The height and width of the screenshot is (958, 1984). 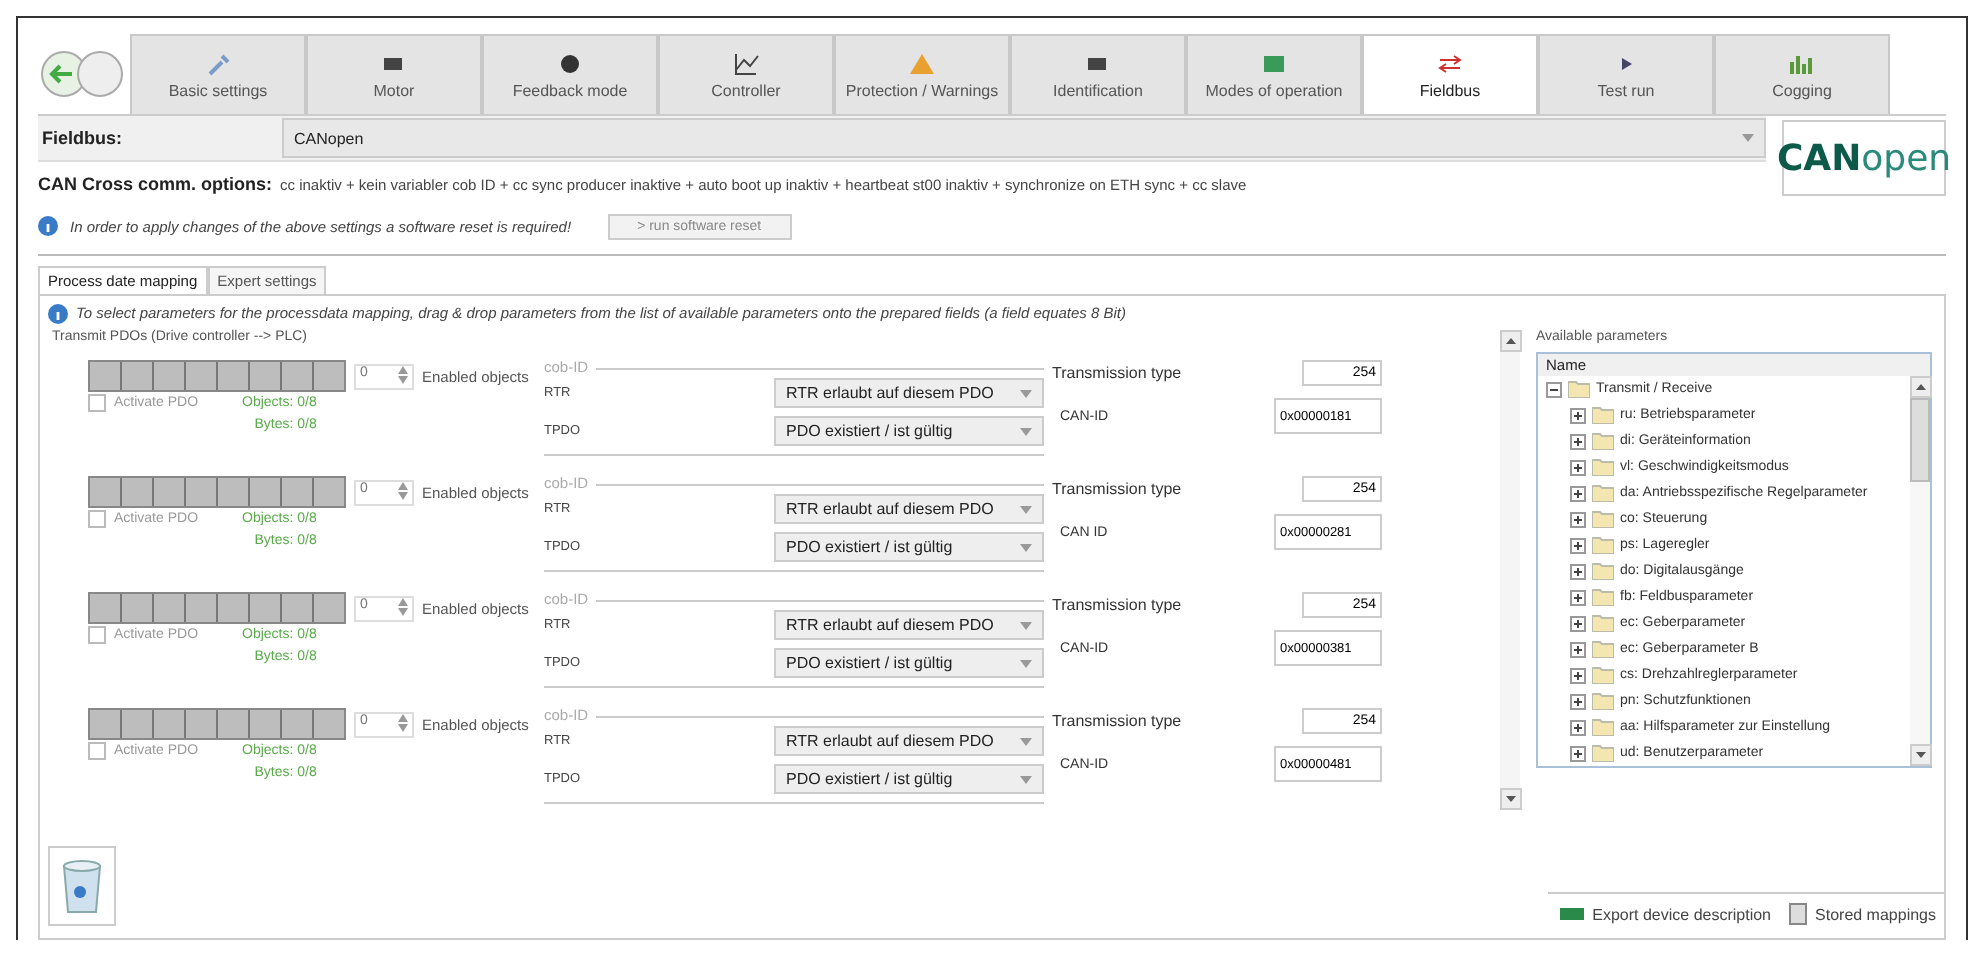 I want to click on tab: Identification, so click(x=1098, y=74).